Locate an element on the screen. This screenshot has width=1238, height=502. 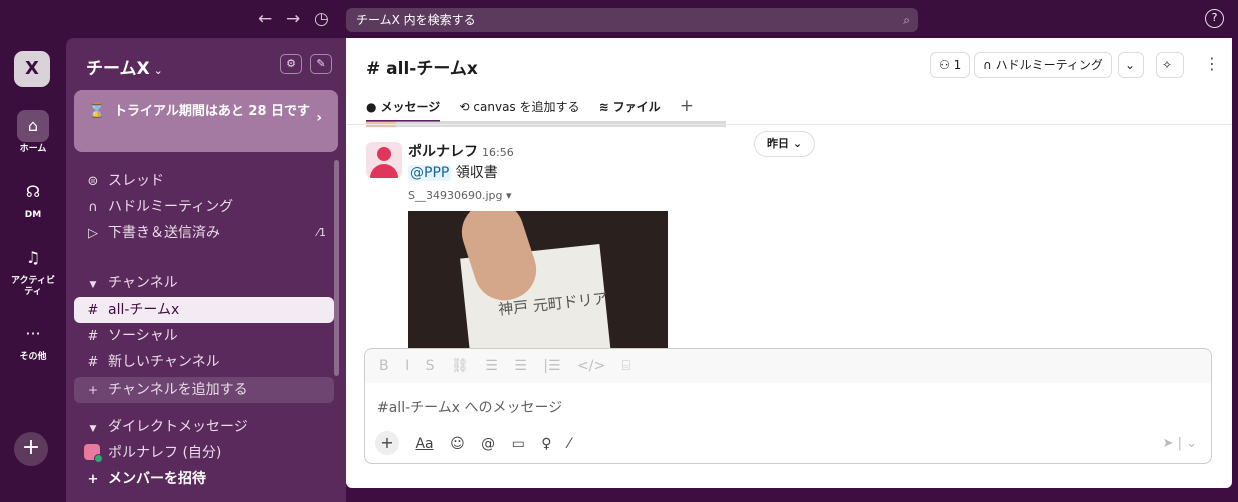
history-icon: ◷ is located at coordinates (321, 19).